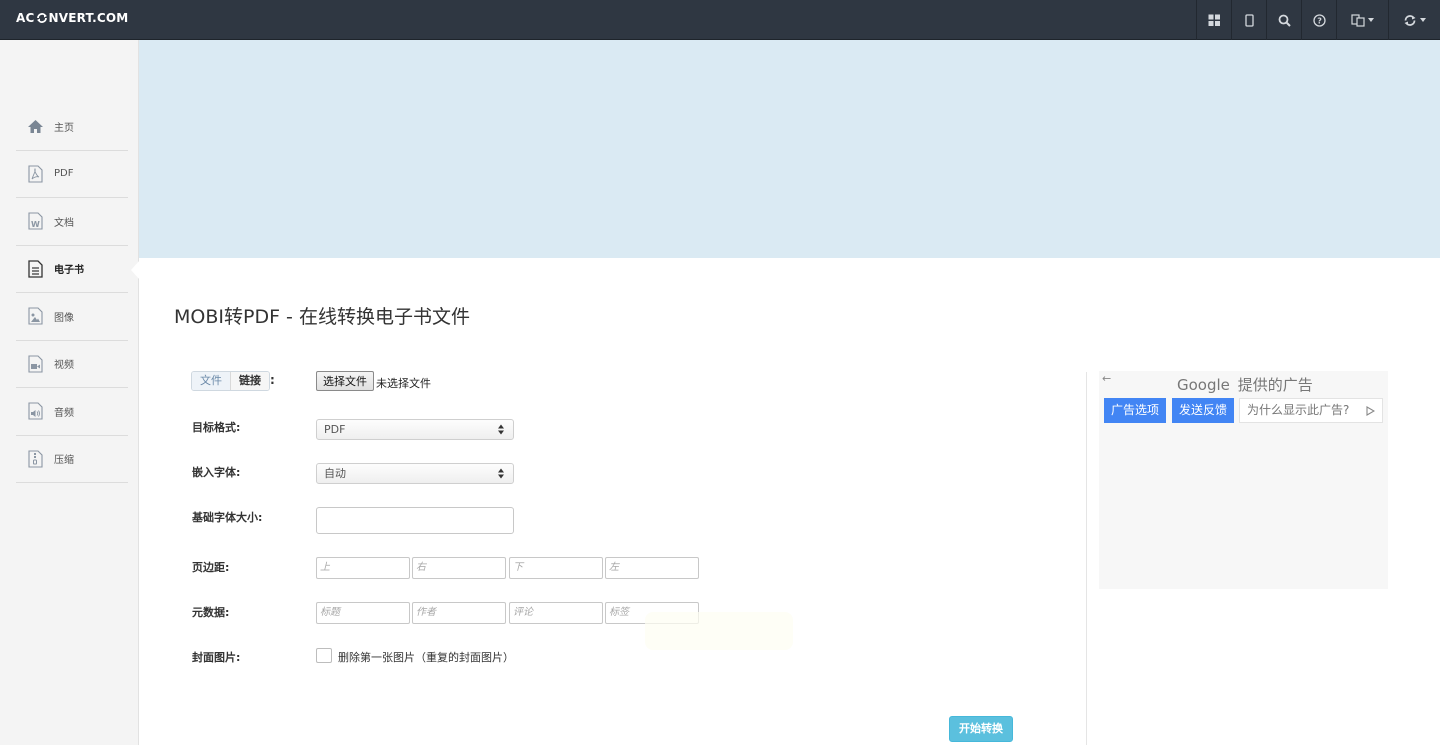 The height and width of the screenshot is (745, 1440). Describe the element at coordinates (322, 317) in the screenshot. I see `page-title: MOBI转PDF - 在线转换电子书文件` at that location.